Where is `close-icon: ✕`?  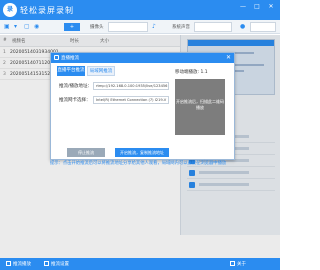 close-icon: ✕ is located at coordinates (271, 7).